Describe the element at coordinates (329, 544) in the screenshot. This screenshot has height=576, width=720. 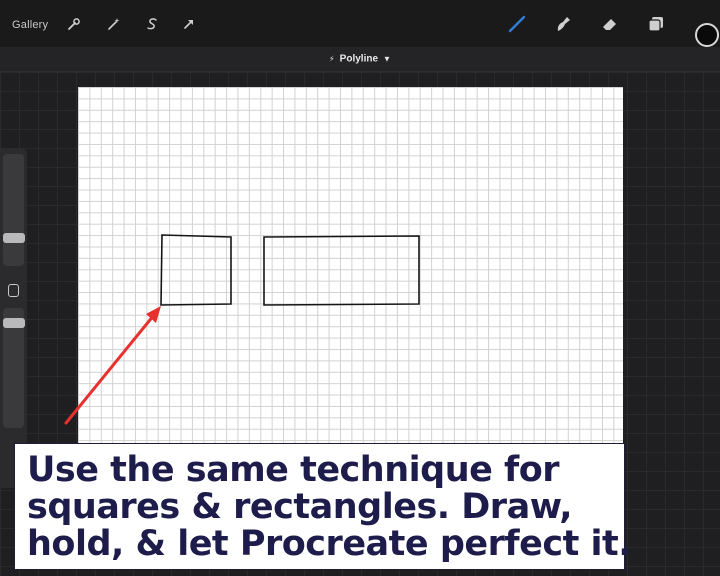
I see `caption-line-3: hold, & let Procreate perfect it.` at that location.